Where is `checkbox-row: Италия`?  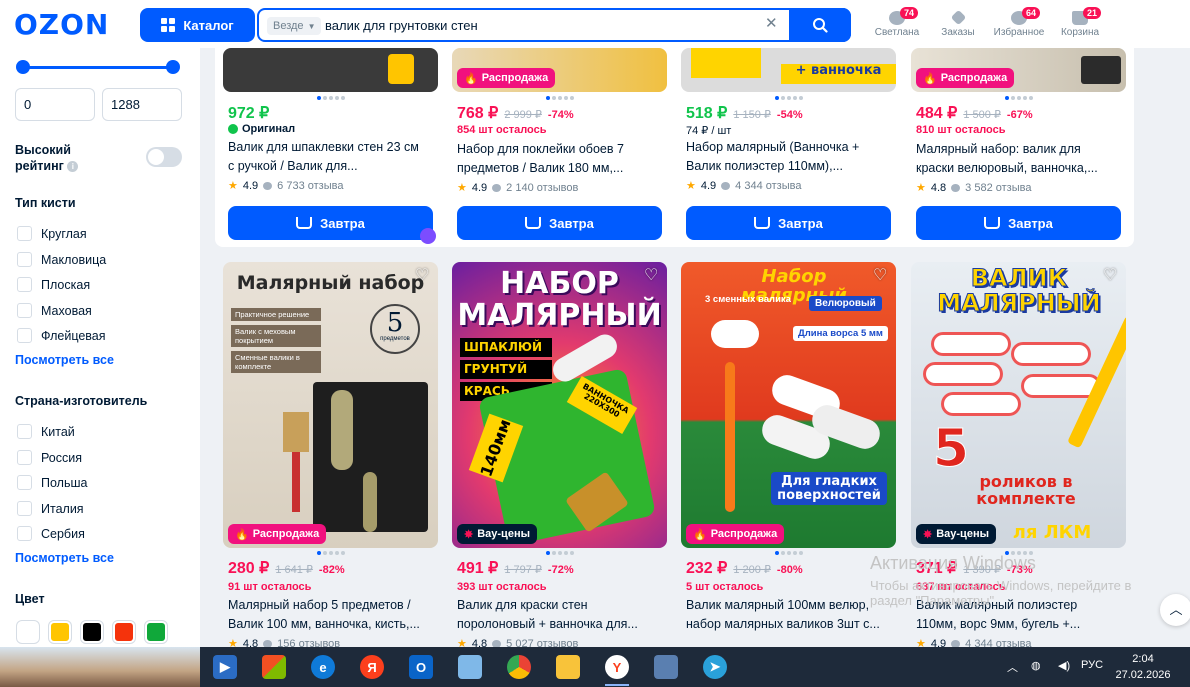
checkbox-row: Италия is located at coordinates (50, 508).